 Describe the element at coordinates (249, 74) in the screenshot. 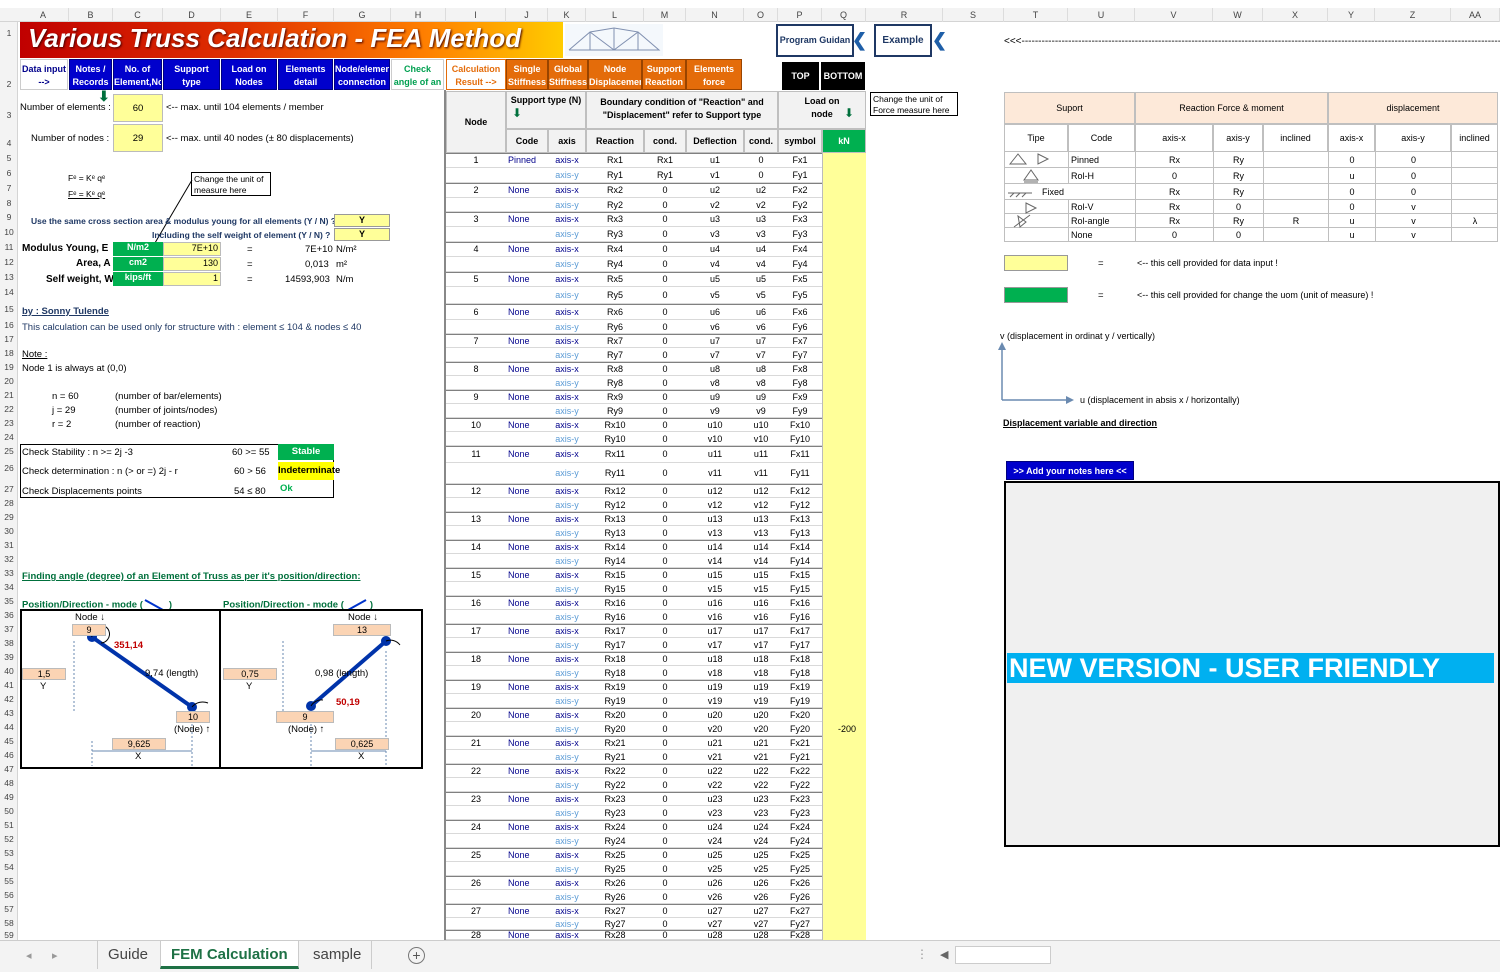

I see `nav-button-4: Load on Nodes` at that location.